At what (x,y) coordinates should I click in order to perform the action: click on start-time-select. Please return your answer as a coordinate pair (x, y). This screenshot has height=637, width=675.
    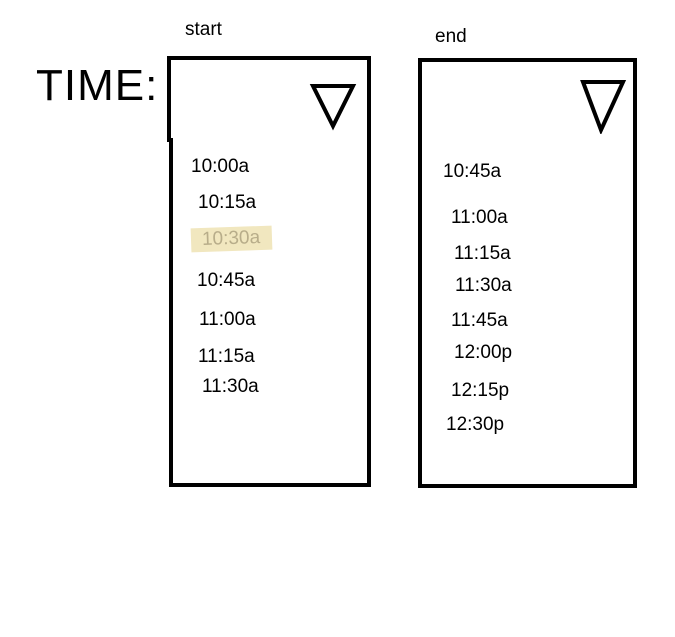
    Looking at the image, I should click on (269, 99).